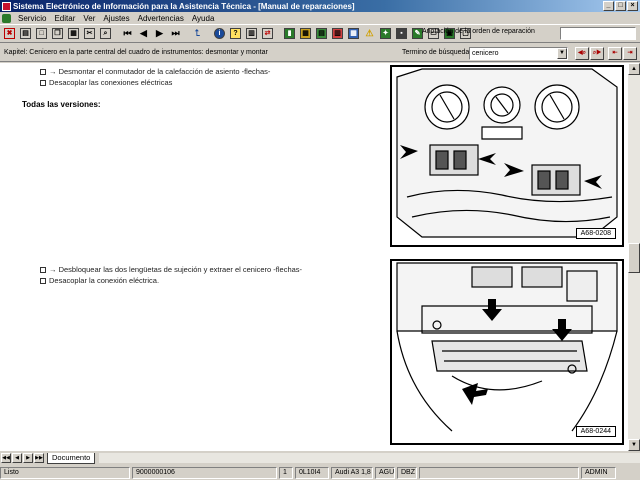 The height and width of the screenshot is (480, 640). What do you see at coordinates (203, 18) in the screenshot?
I see `menu-ayuda: Ayuda` at bounding box center [203, 18].